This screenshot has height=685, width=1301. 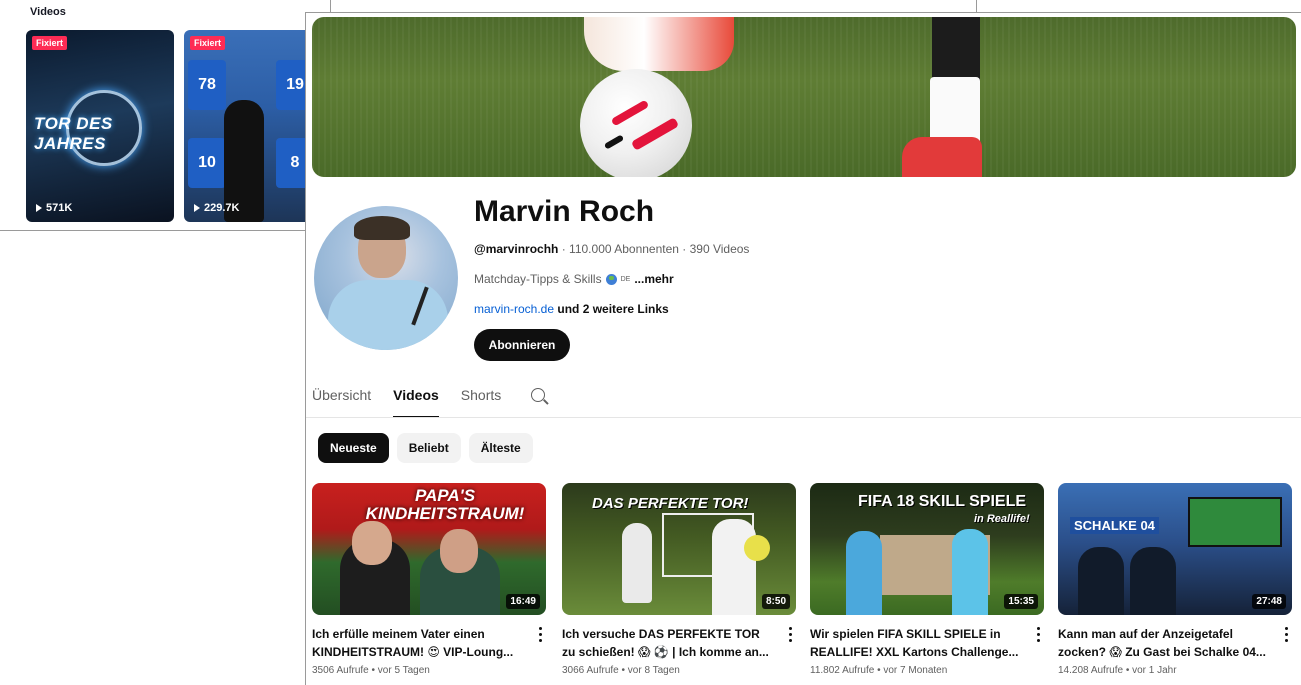 What do you see at coordinates (207, 85) in the screenshot?
I see `jersey-graphic: 78` at bounding box center [207, 85].